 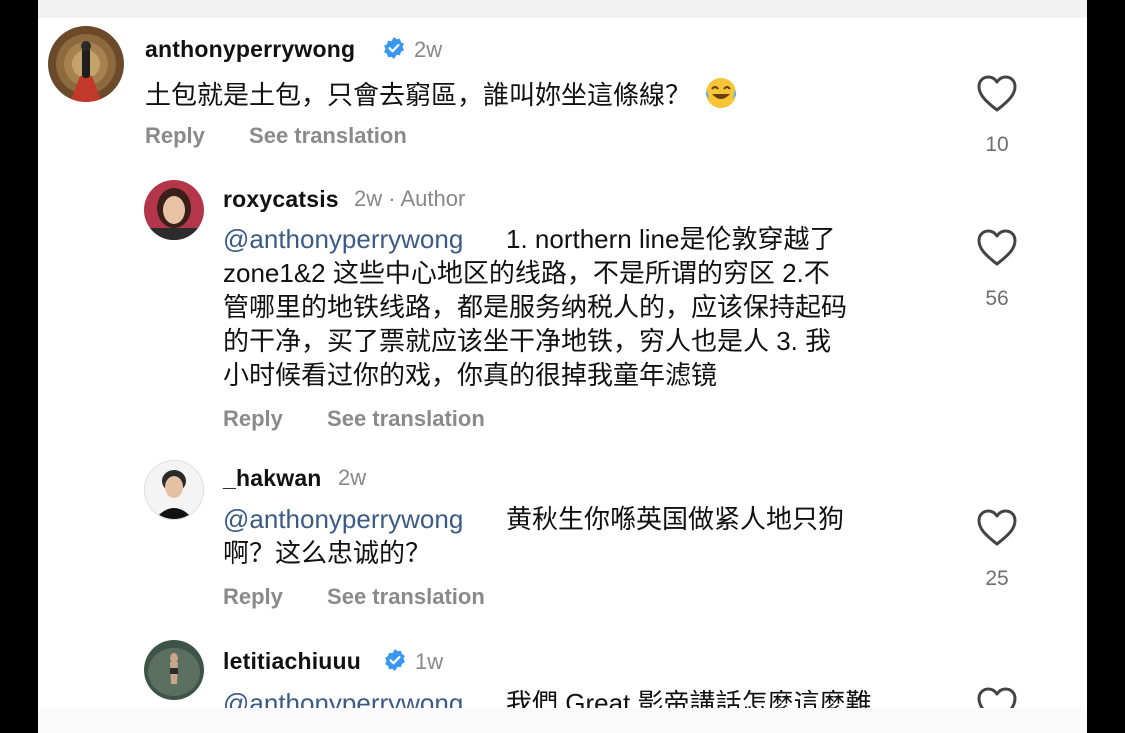 I want to click on comment-text-line: 的干净，买了票就应该坐干净地铁，穷人也是人 3. 我, so click(x=527, y=341).